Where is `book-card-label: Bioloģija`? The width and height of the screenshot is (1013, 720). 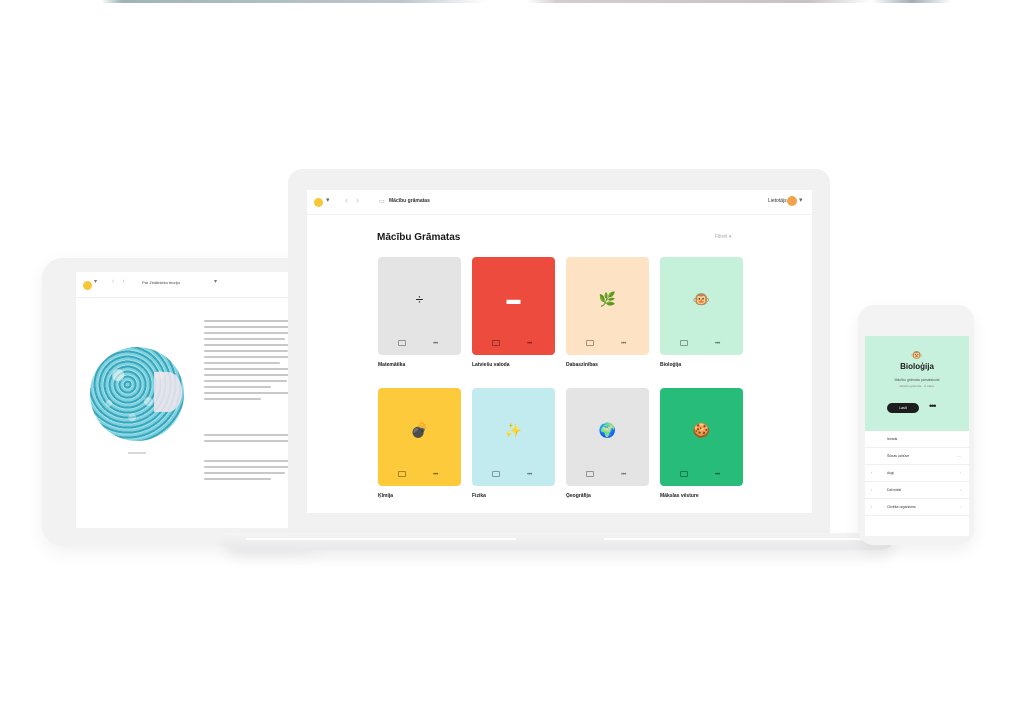 book-card-label: Bioloģija is located at coordinates (670, 365).